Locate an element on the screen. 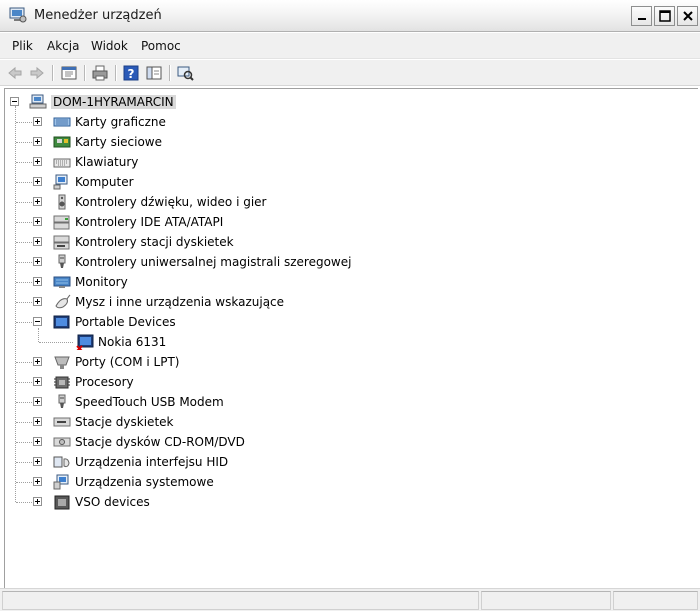 The image size is (700, 611). window-title: Menedżer urządzeń is located at coordinates (98, 15).